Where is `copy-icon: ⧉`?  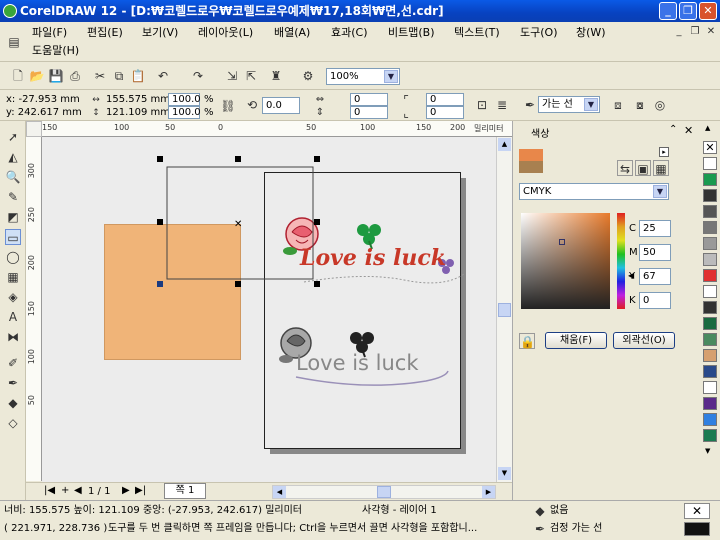
copy-icon: ⧉ is located at coordinates (119, 76).